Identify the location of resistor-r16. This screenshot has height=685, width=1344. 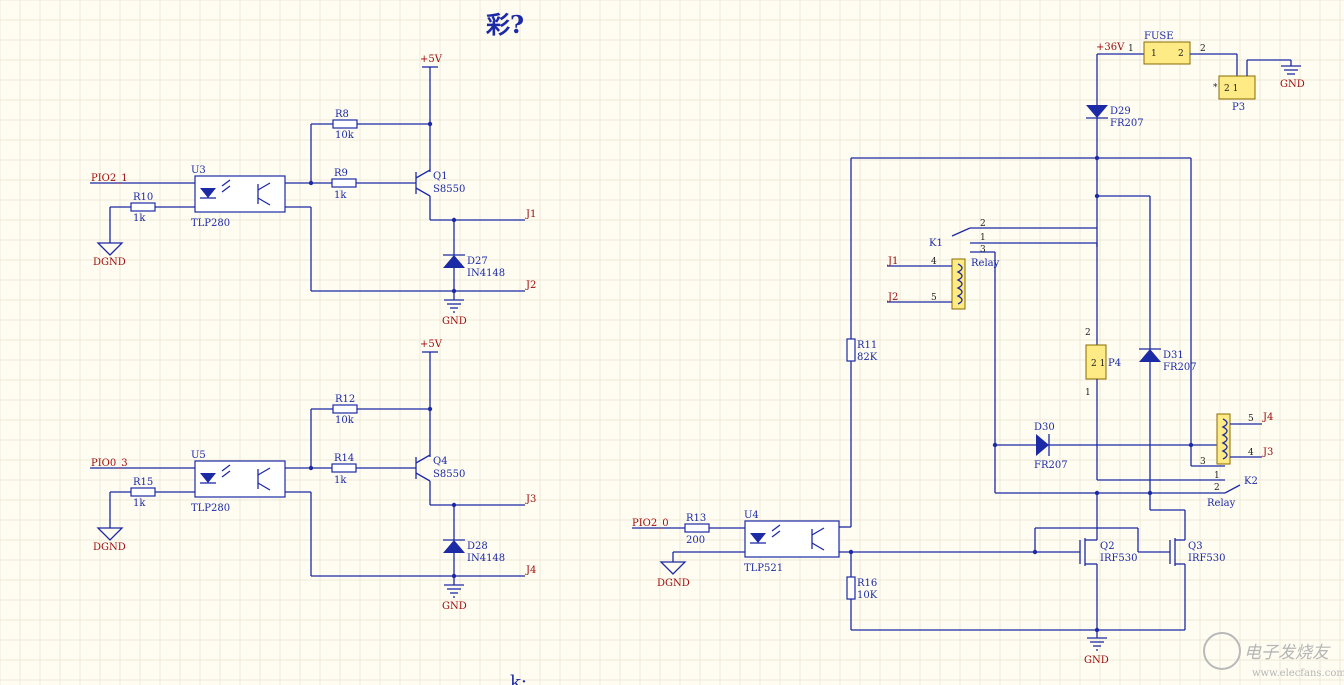
(851, 588).